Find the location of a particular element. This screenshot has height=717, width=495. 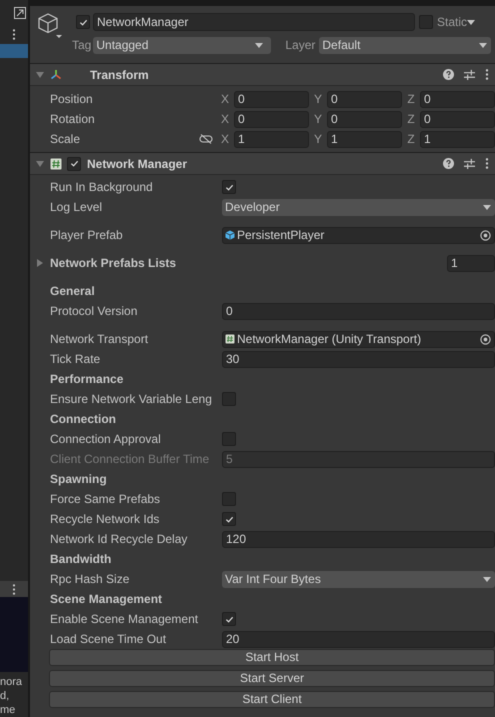

component-title: Transform is located at coordinates (119, 75).